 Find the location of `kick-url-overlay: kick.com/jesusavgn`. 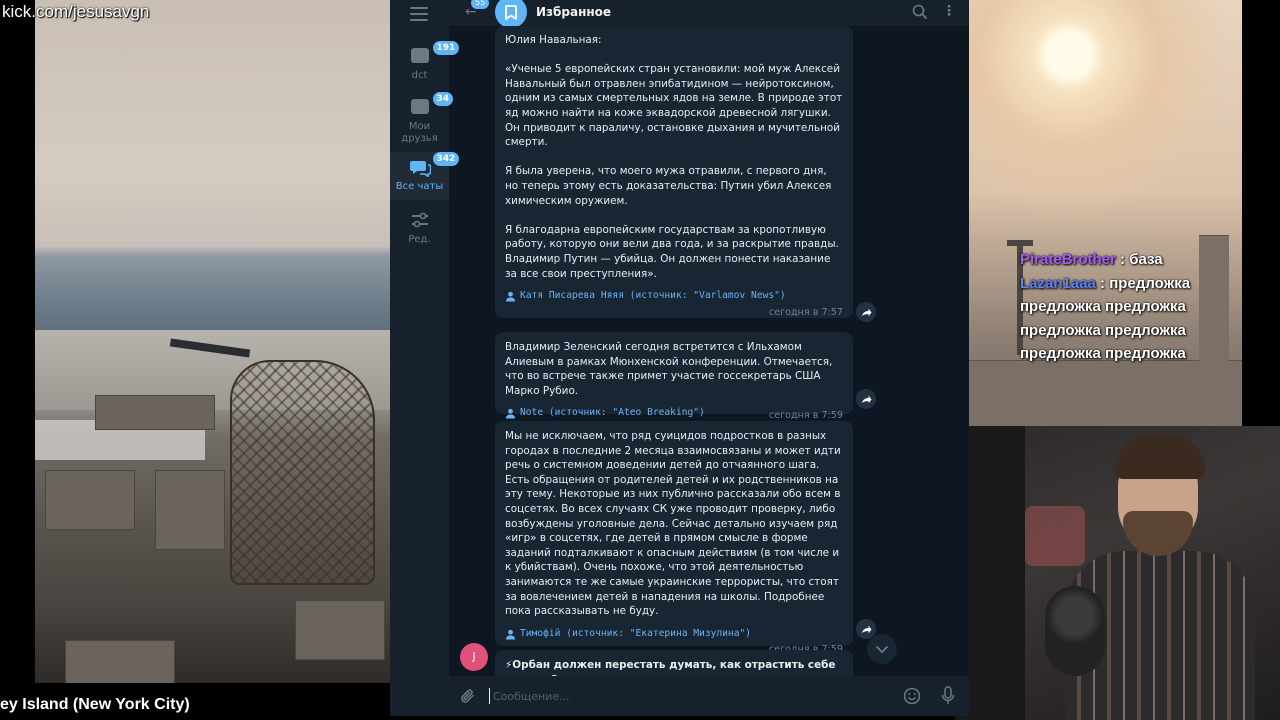

kick-url-overlay: kick.com/jesusavgn is located at coordinates (76, 11).